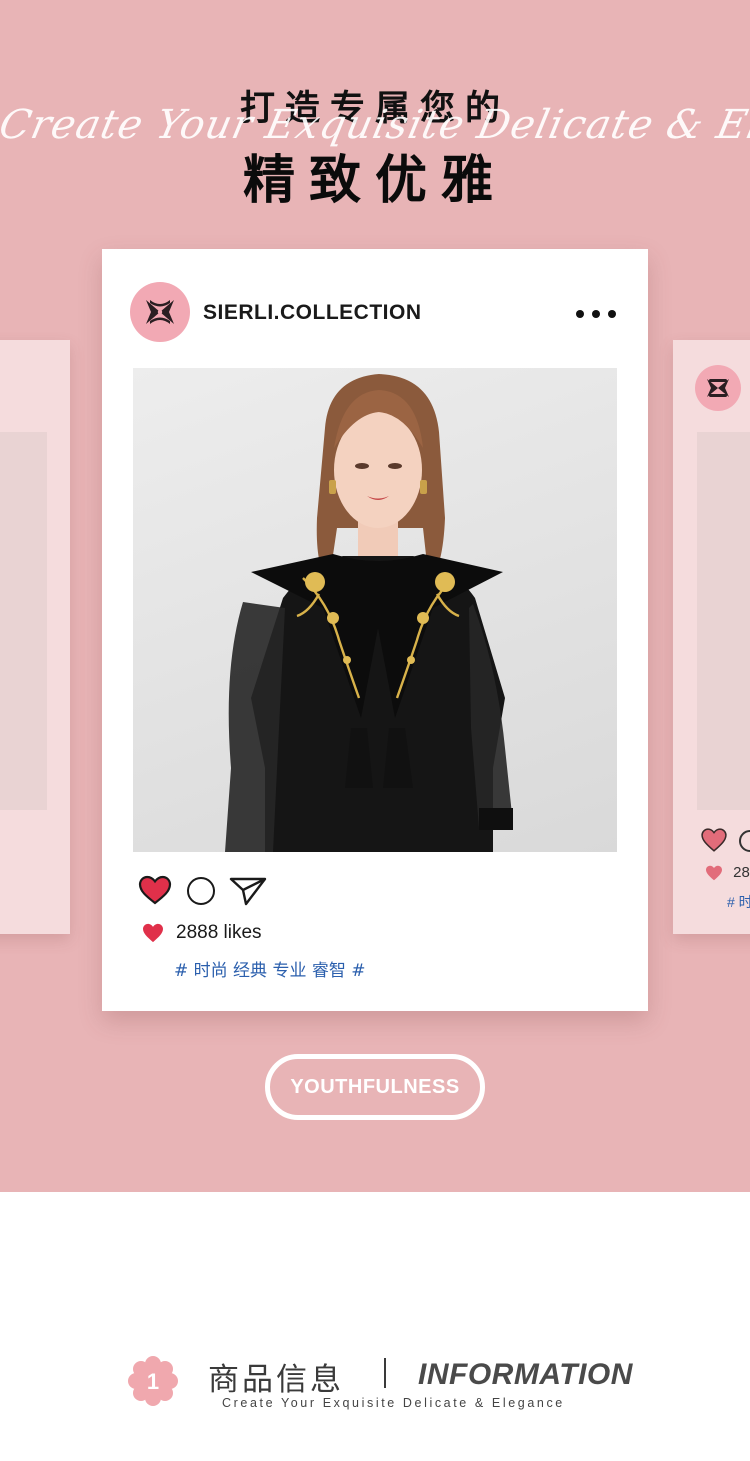 This screenshot has width=750, height=1461. Describe the element at coordinates (153, 933) in the screenshot. I see `like-heart-icon` at that location.